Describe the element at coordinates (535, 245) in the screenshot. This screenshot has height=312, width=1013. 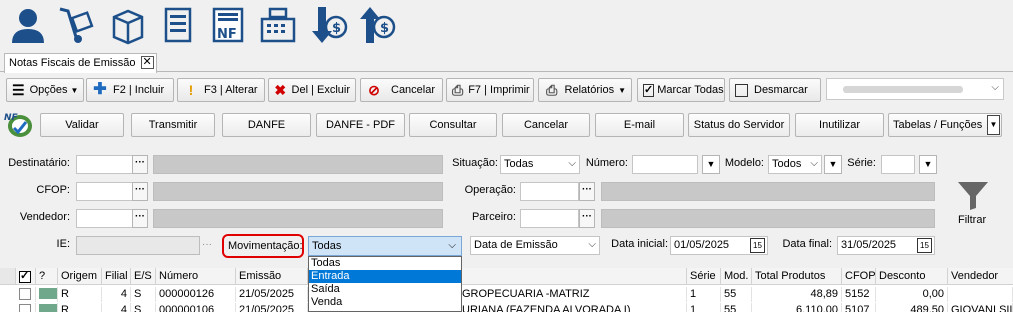
I see `data-tipo-select: Data de Emissão ⌵` at that location.